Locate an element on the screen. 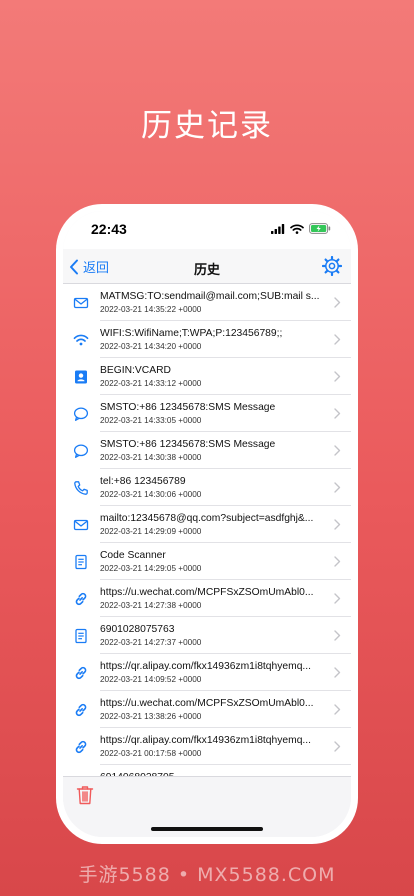 The image size is (414, 896). navigation-bar: 返回 历史 is located at coordinates (207, 266).